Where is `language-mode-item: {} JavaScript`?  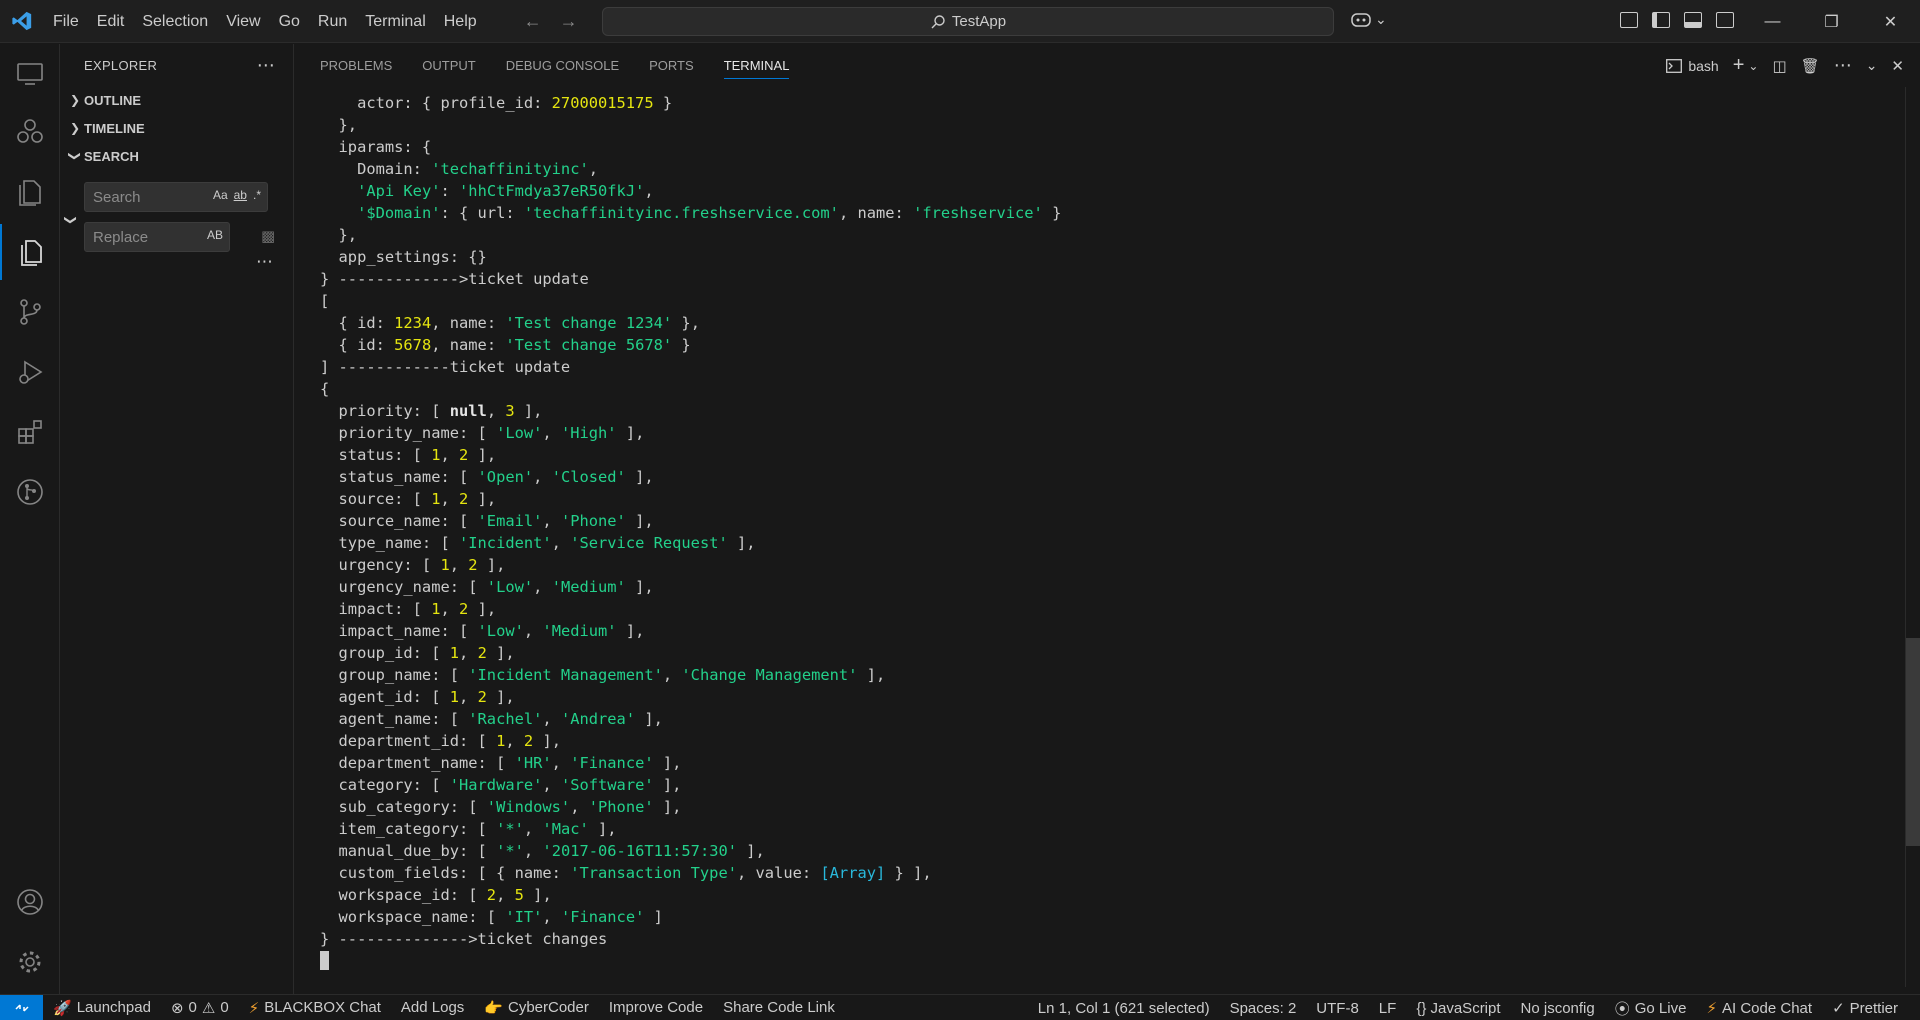
language-mode-item: {} JavaScript is located at coordinates (1458, 1008).